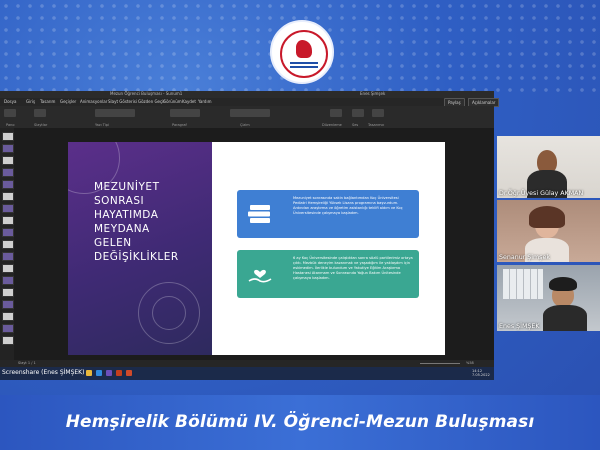 The image size is (600, 450). Describe the element at coordinates (10, 125) in the screenshot. I see `ribbon-group-pano: Pano` at that location.